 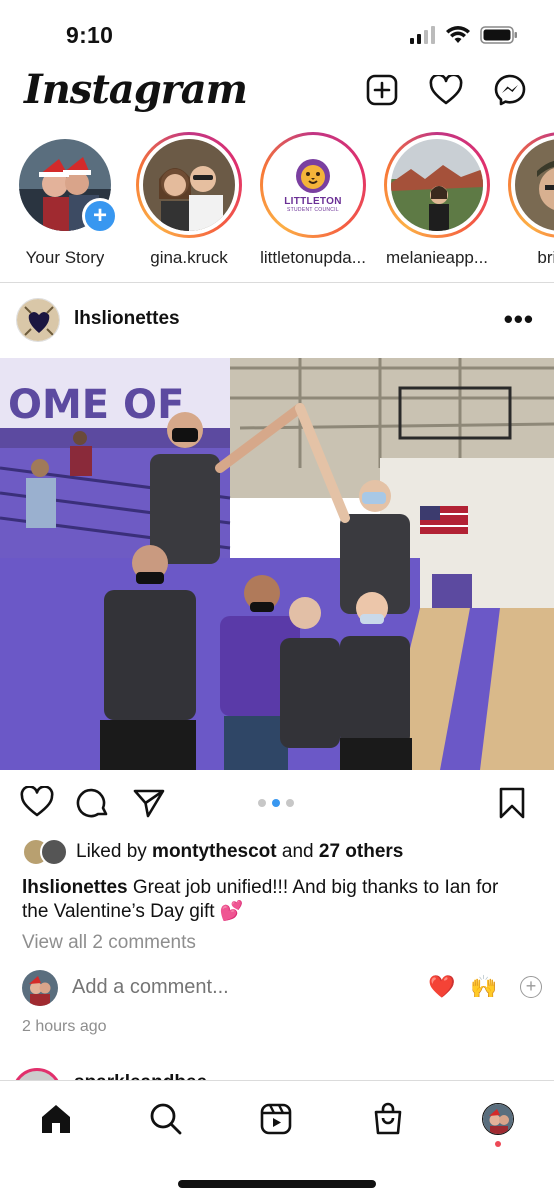 I want to click on messenger-button, so click(x=510, y=90).